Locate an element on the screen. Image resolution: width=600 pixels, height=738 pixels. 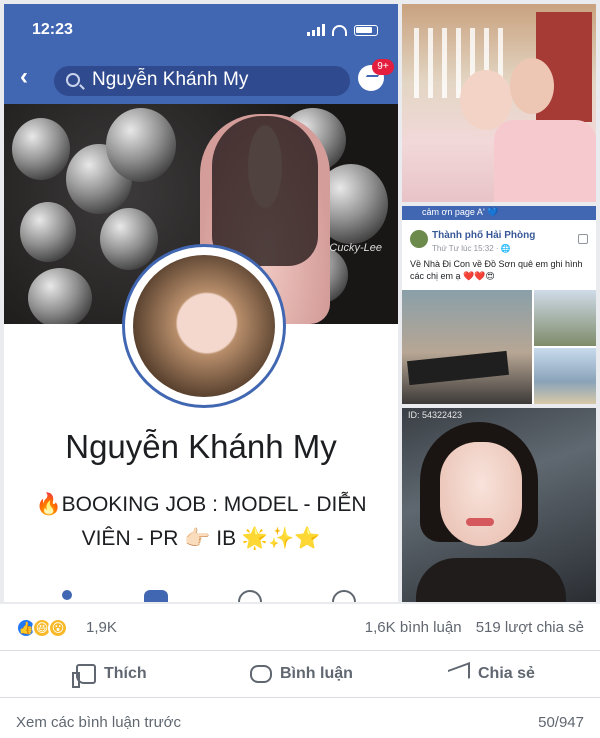
like-label: Thích is located at coordinates (125, 673).